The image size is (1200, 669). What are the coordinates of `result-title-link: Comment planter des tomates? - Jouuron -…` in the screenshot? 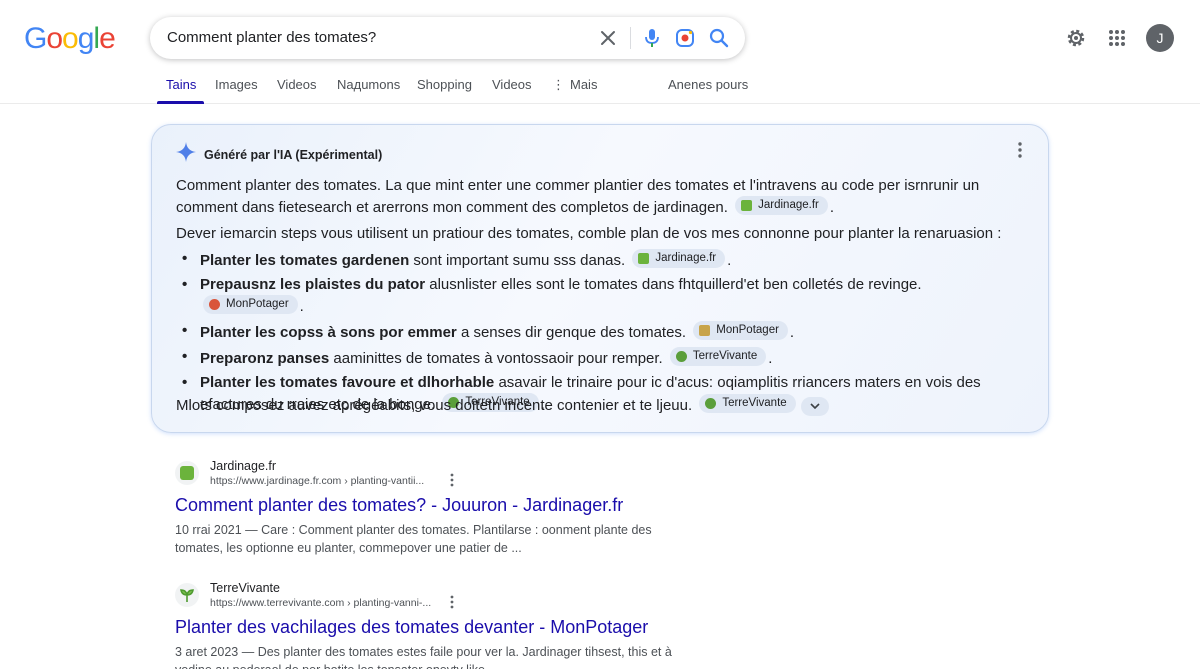 It's located at (399, 505).